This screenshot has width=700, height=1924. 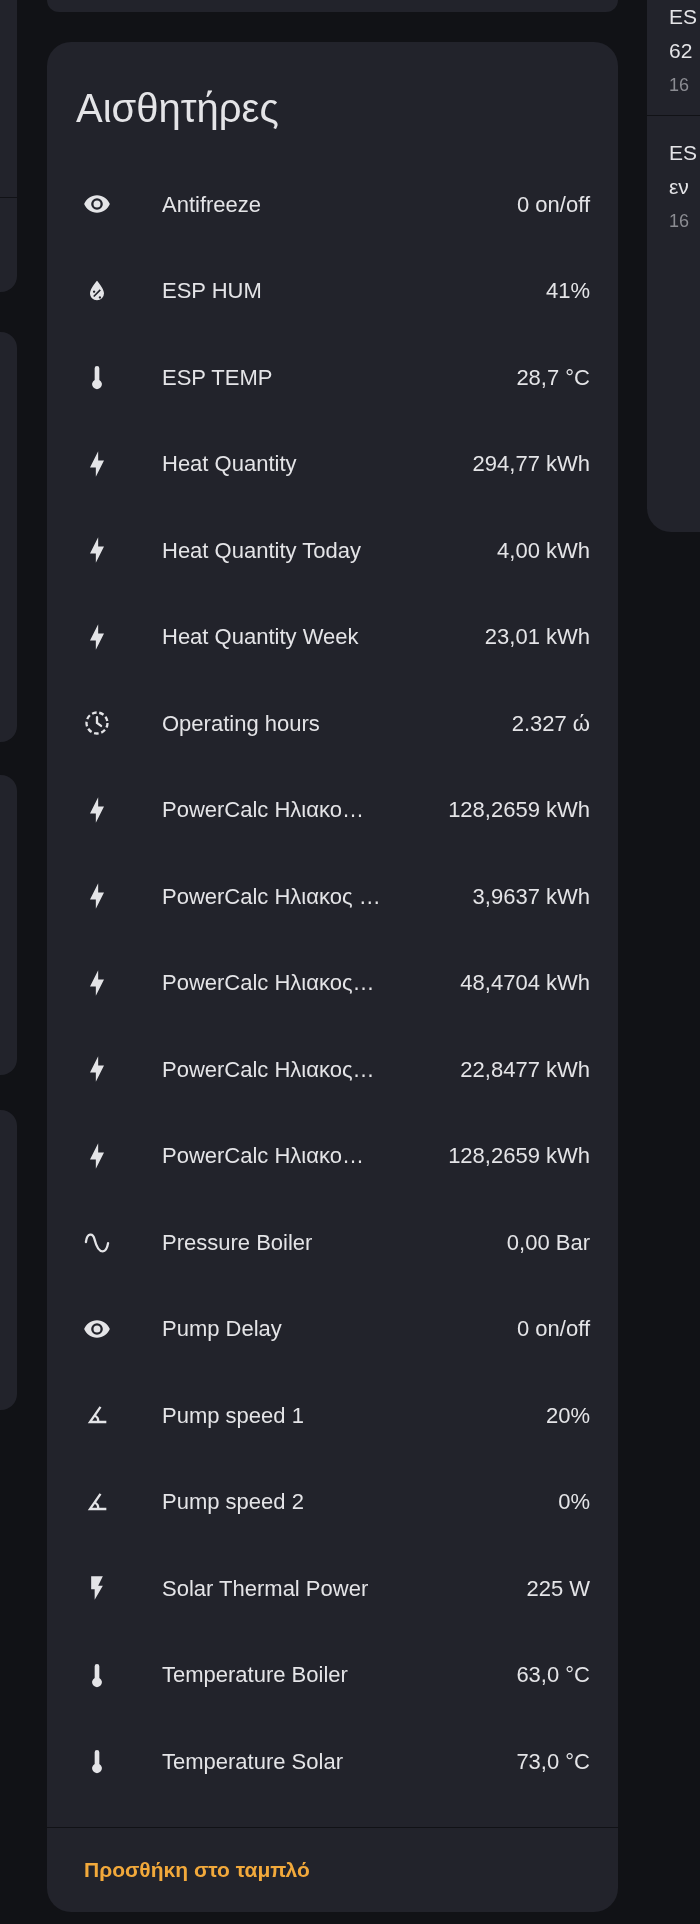 What do you see at coordinates (255, 1675) in the screenshot?
I see `sensor-name: Temperature Boiler` at bounding box center [255, 1675].